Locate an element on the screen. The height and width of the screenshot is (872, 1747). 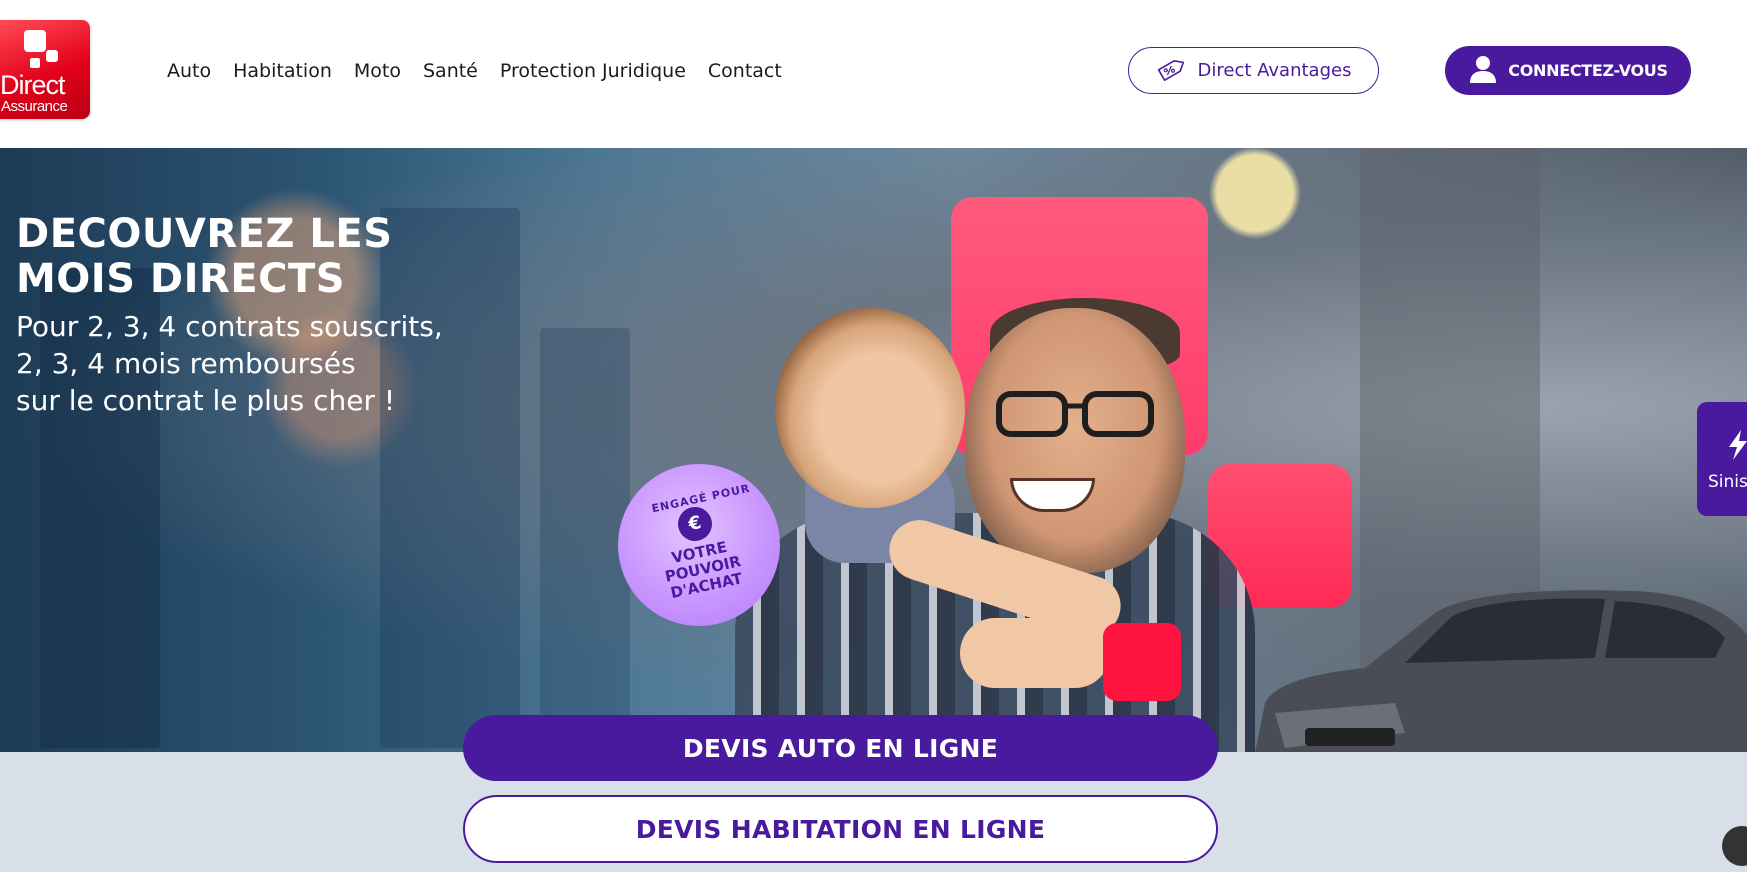
devis-auto-button: DEVIS AUTO EN LIGNE is located at coordinates (840, 748).